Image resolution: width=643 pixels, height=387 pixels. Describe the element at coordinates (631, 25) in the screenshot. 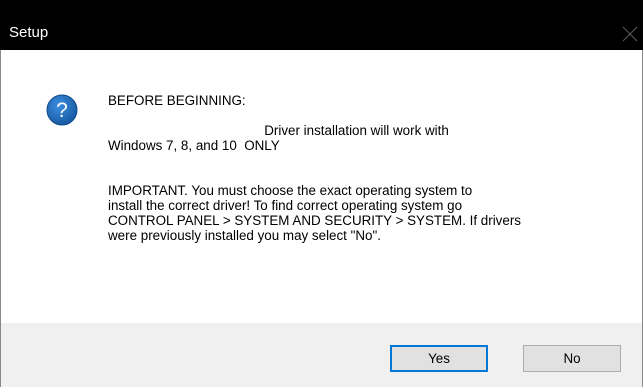

I see `close-button` at that location.